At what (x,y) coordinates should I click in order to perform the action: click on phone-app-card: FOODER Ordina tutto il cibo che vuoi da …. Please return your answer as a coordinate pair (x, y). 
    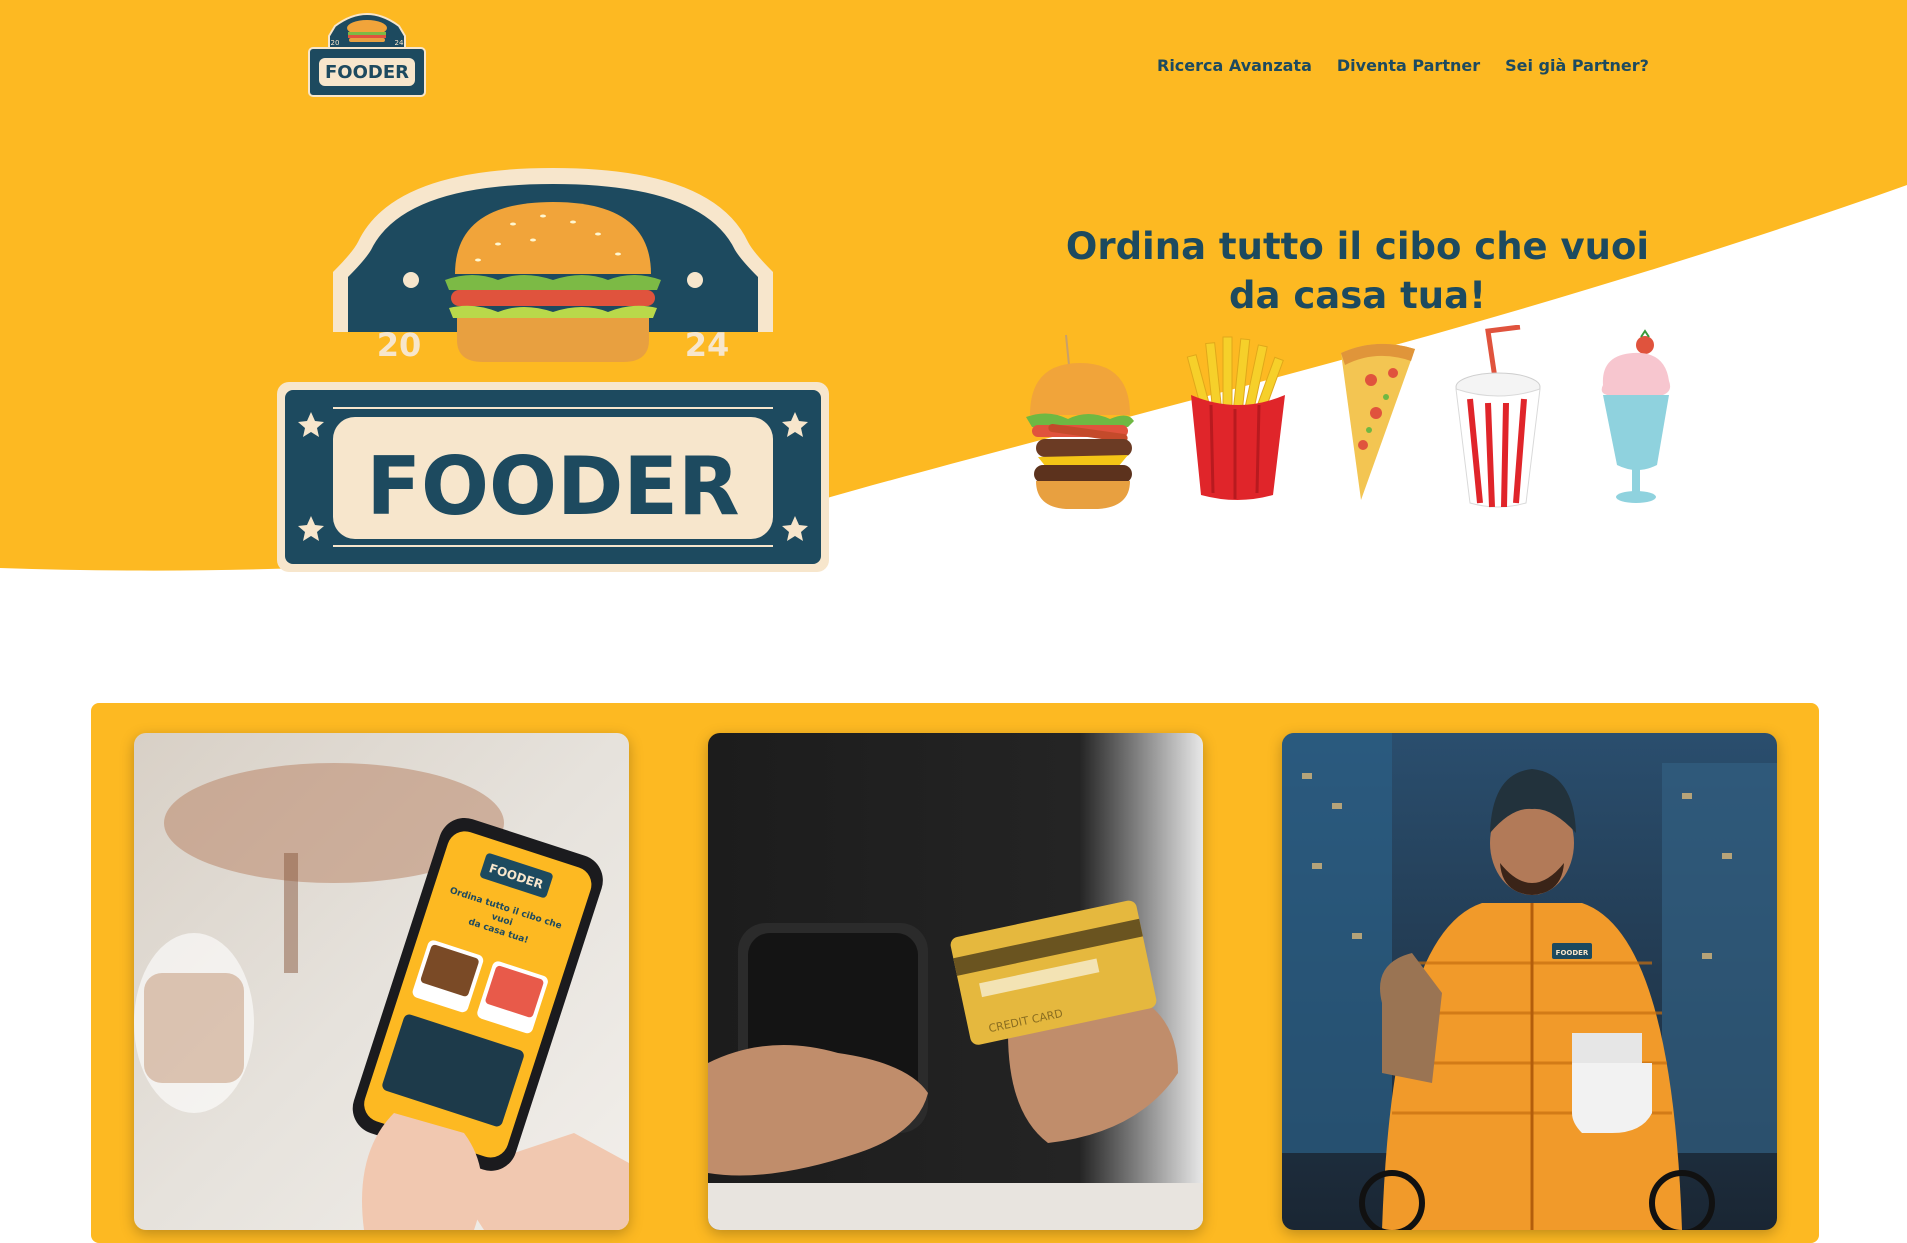
    Looking at the image, I should click on (381, 981).